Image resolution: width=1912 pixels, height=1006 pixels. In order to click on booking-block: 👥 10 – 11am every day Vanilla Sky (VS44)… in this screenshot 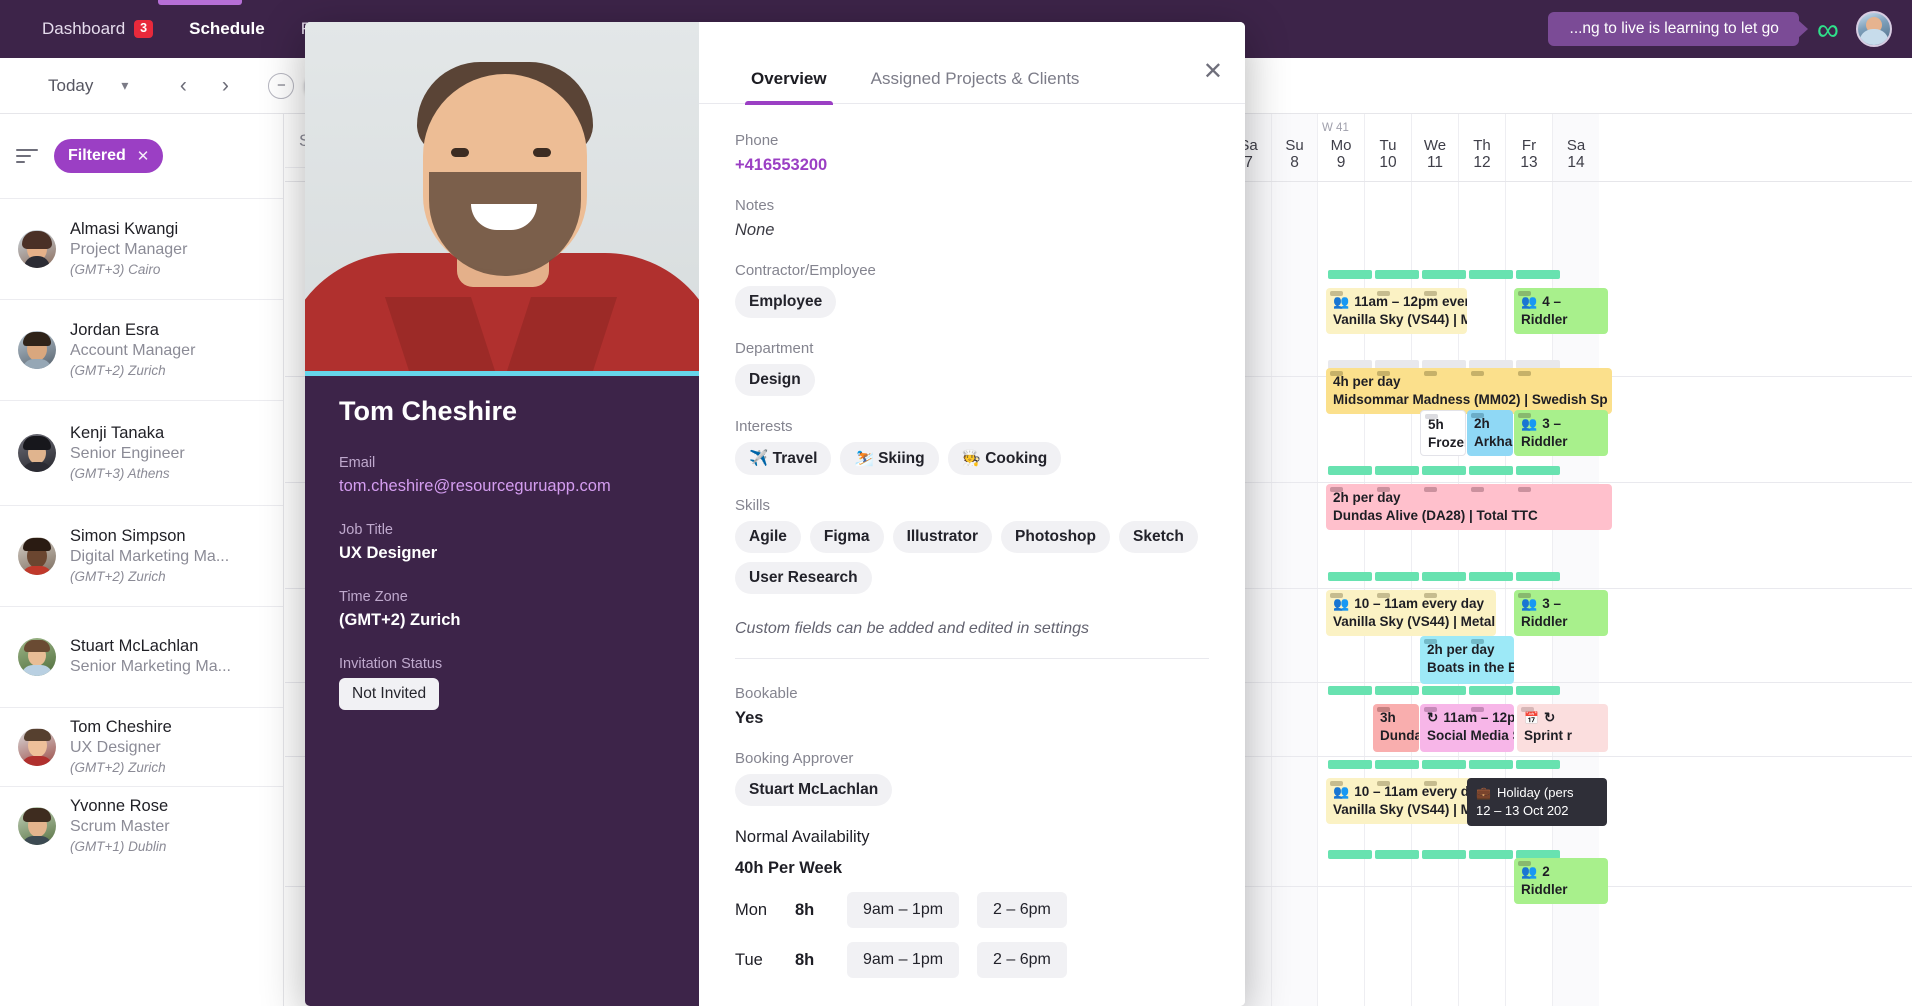, I will do `click(1411, 613)`.